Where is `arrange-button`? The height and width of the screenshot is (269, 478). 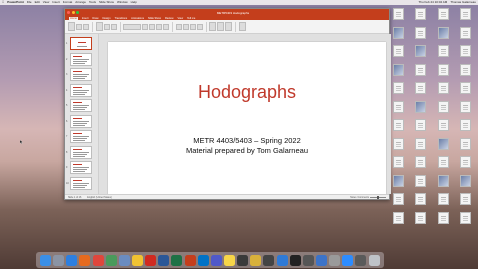 arrange-button is located at coordinates (220, 26).